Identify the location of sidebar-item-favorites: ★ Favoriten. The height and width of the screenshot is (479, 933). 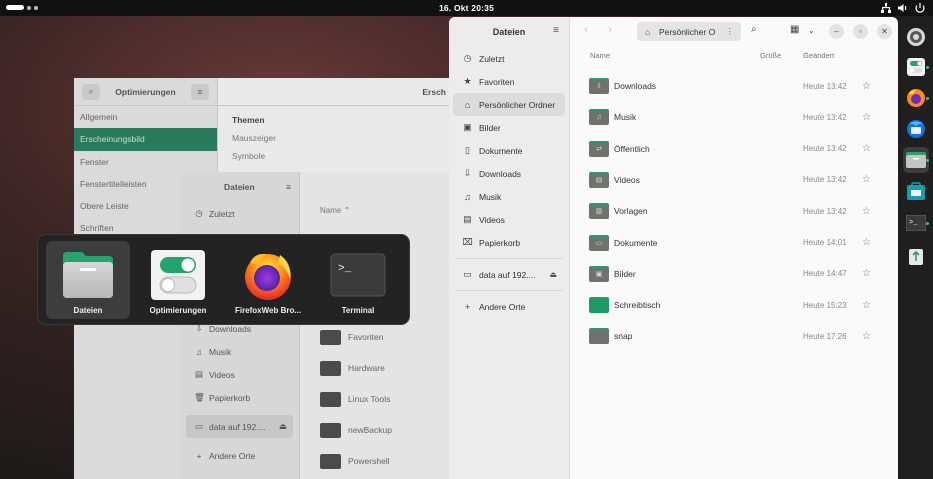
(509, 81).